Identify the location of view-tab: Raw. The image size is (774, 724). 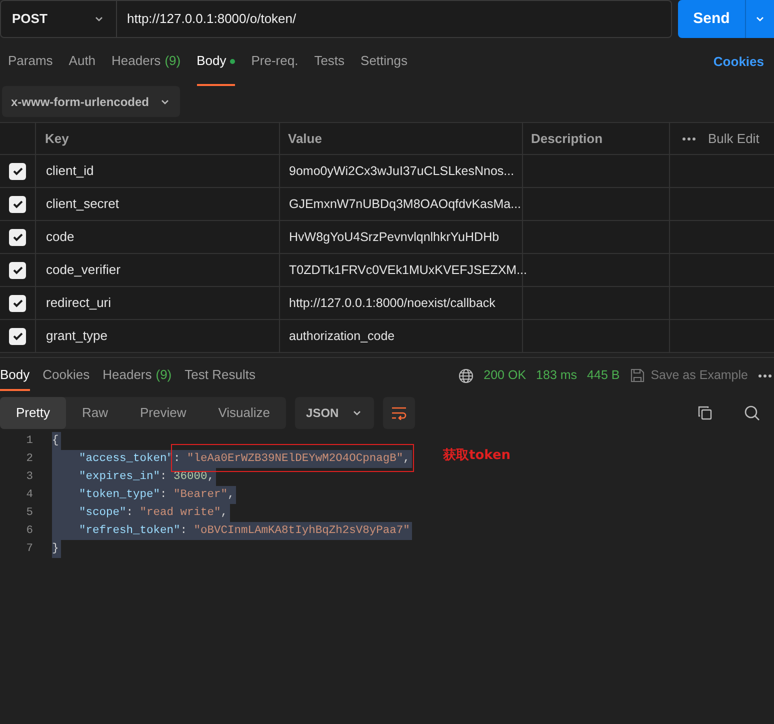
(95, 412).